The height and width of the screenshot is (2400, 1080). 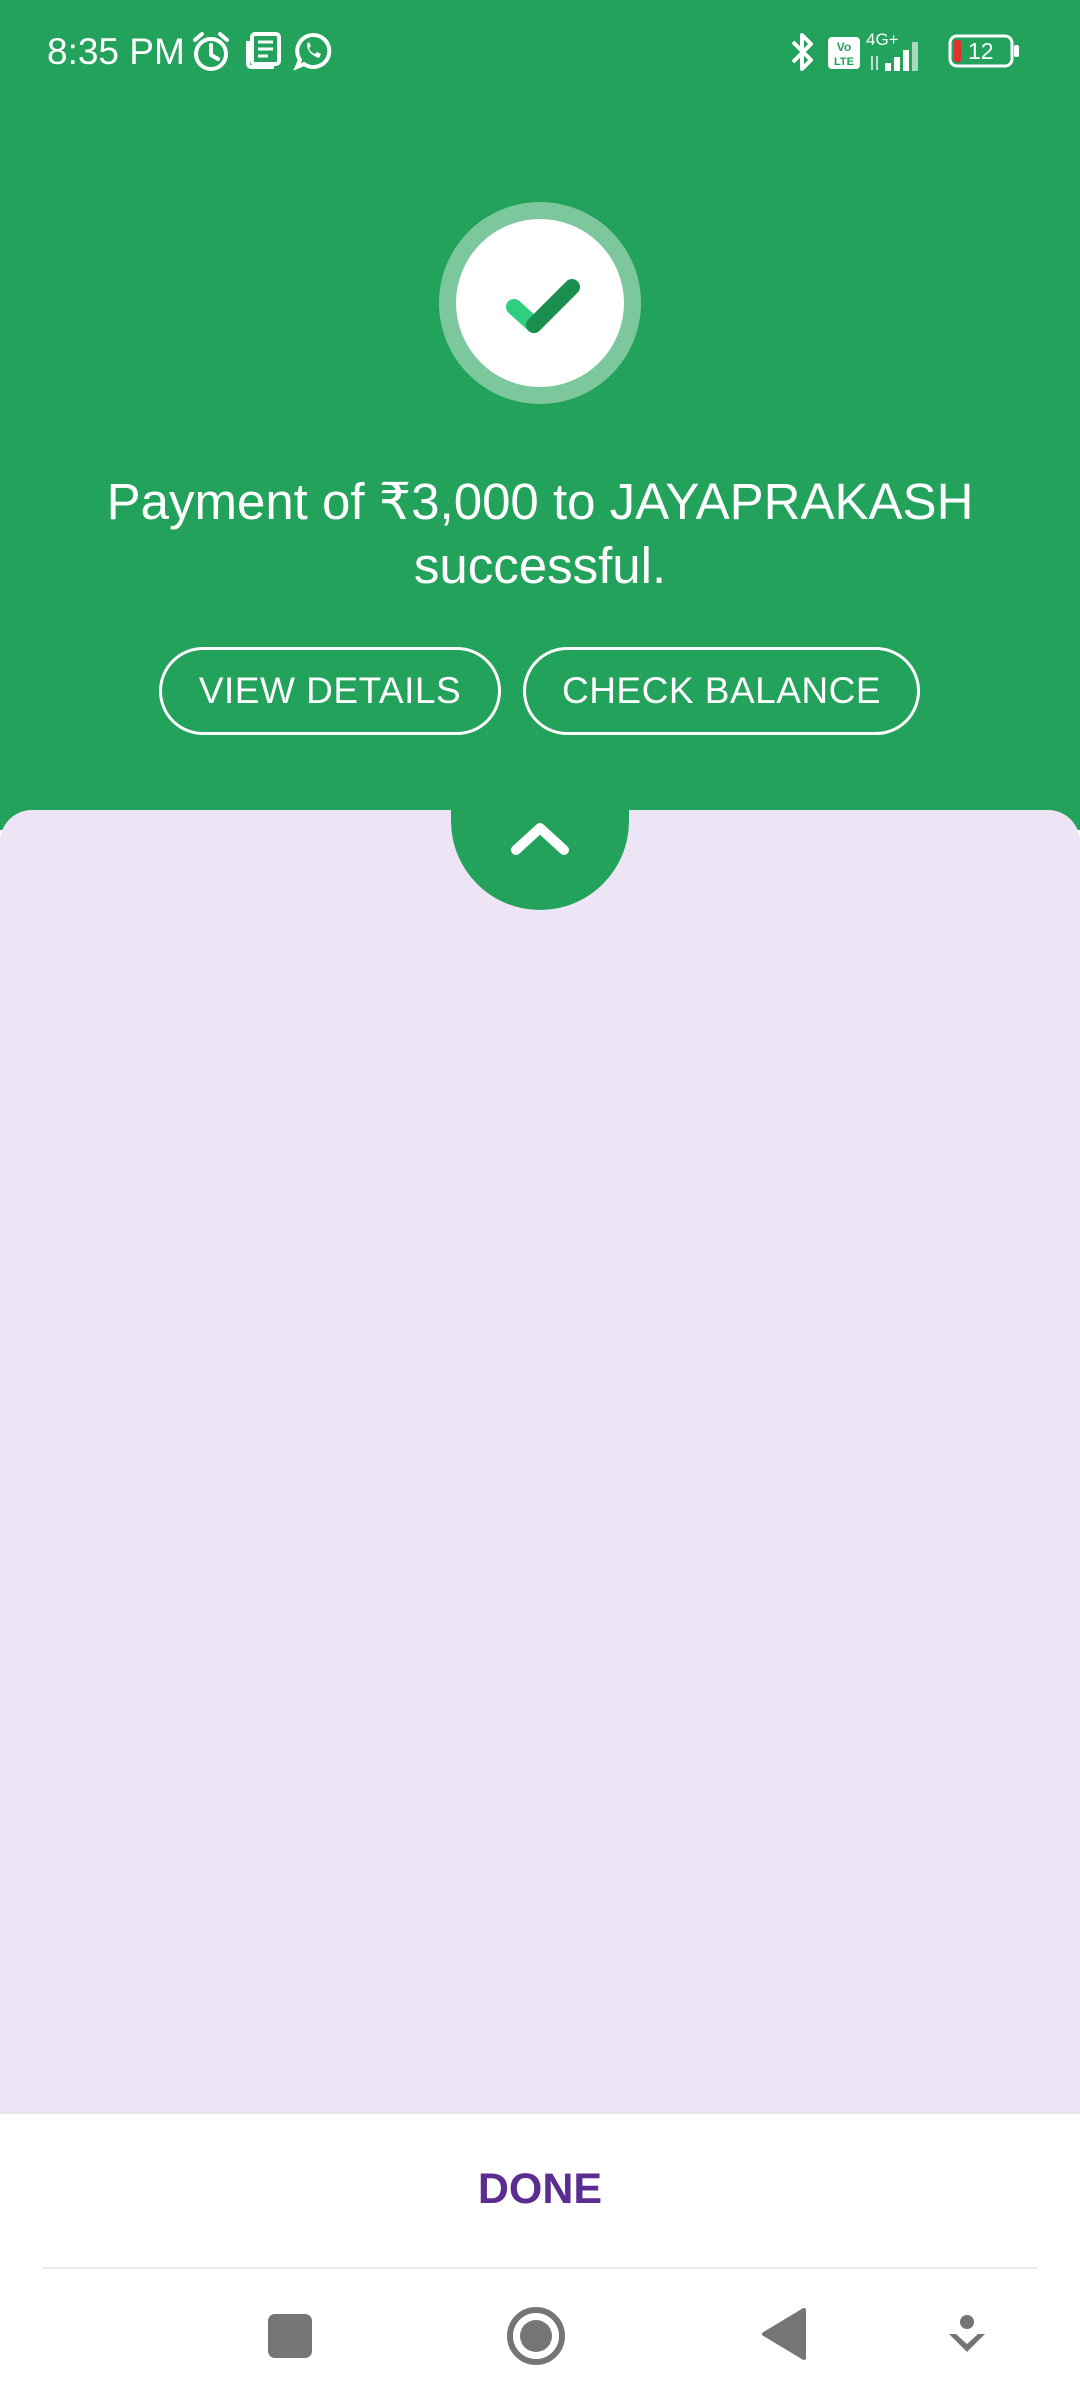 What do you see at coordinates (844, 47) in the screenshot?
I see `svg-text: Vo` at bounding box center [844, 47].